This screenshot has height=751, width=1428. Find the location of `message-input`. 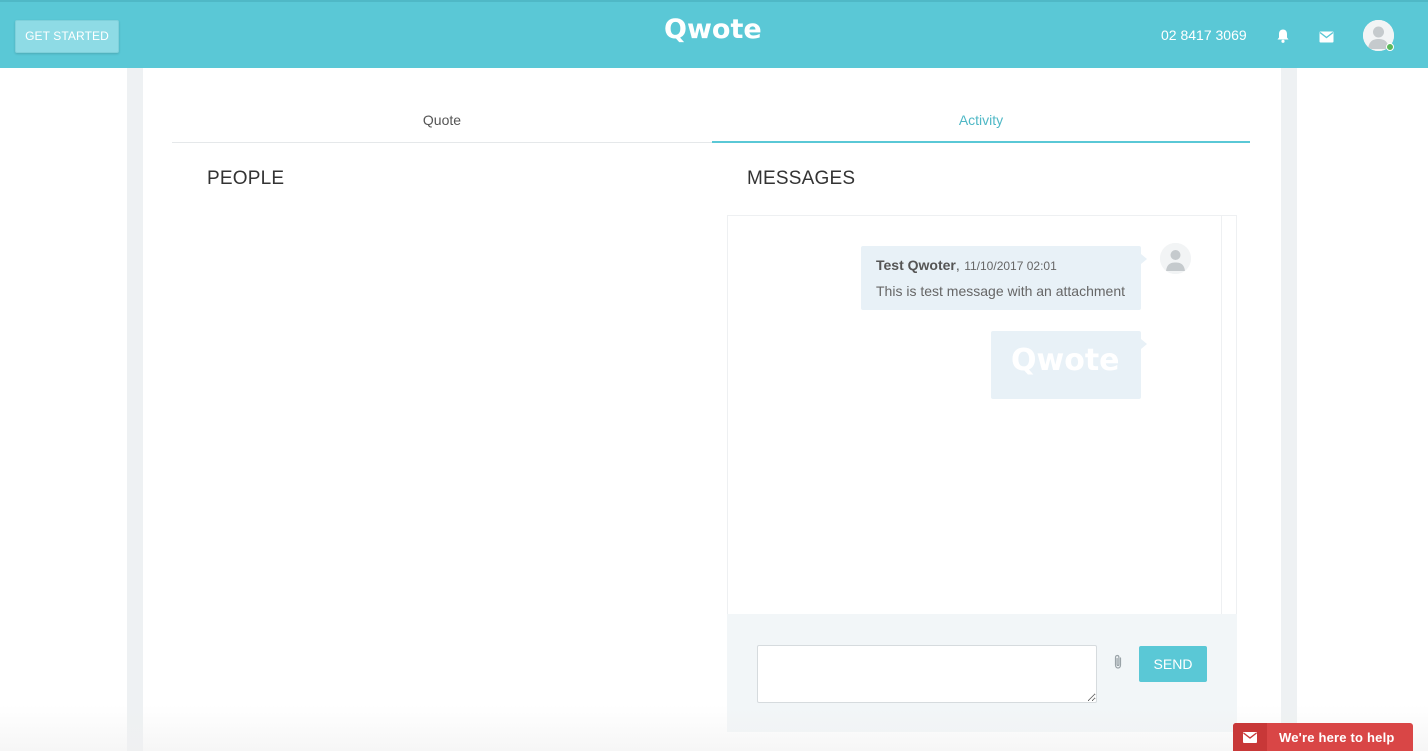

message-input is located at coordinates (927, 674).